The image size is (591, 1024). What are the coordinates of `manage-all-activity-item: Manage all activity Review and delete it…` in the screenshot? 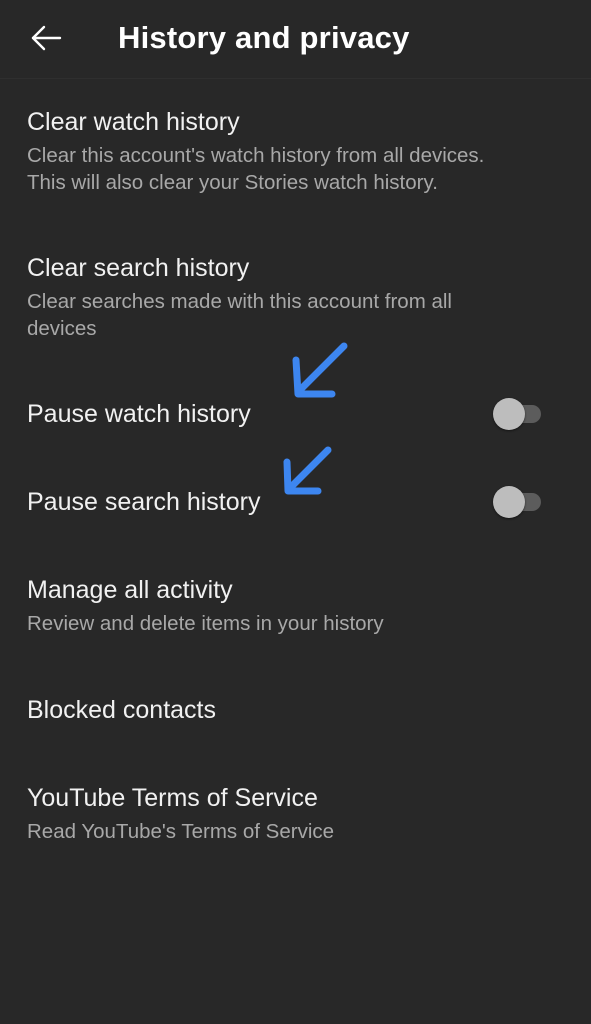 It's located at (295, 610).